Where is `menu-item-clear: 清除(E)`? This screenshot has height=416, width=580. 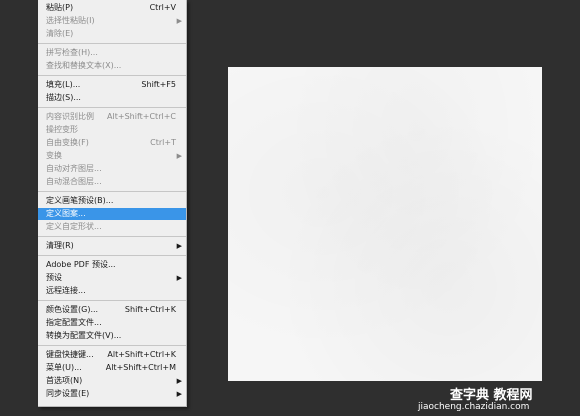 menu-item-clear: 清除(E) is located at coordinates (112, 34).